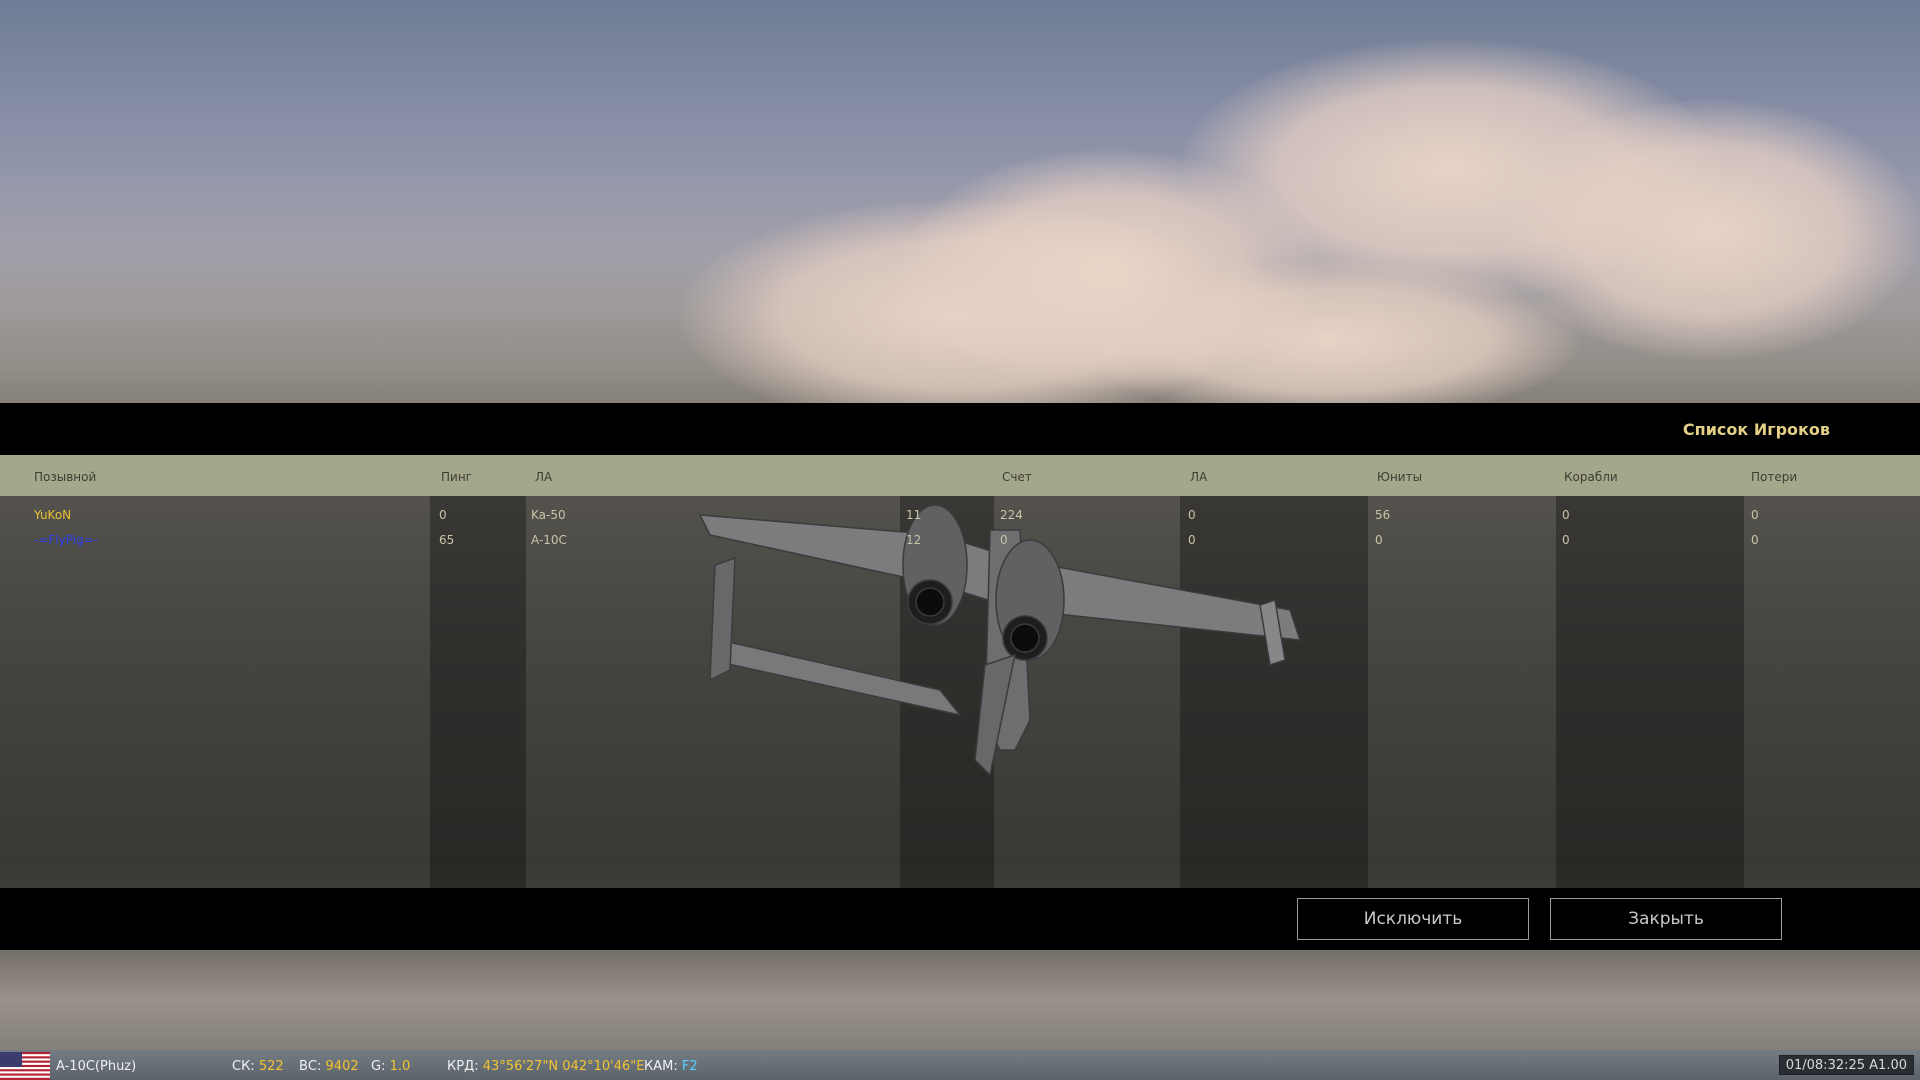 The image size is (1920, 1080). I want to click on row-2-air-kills: 0, so click(1192, 540).